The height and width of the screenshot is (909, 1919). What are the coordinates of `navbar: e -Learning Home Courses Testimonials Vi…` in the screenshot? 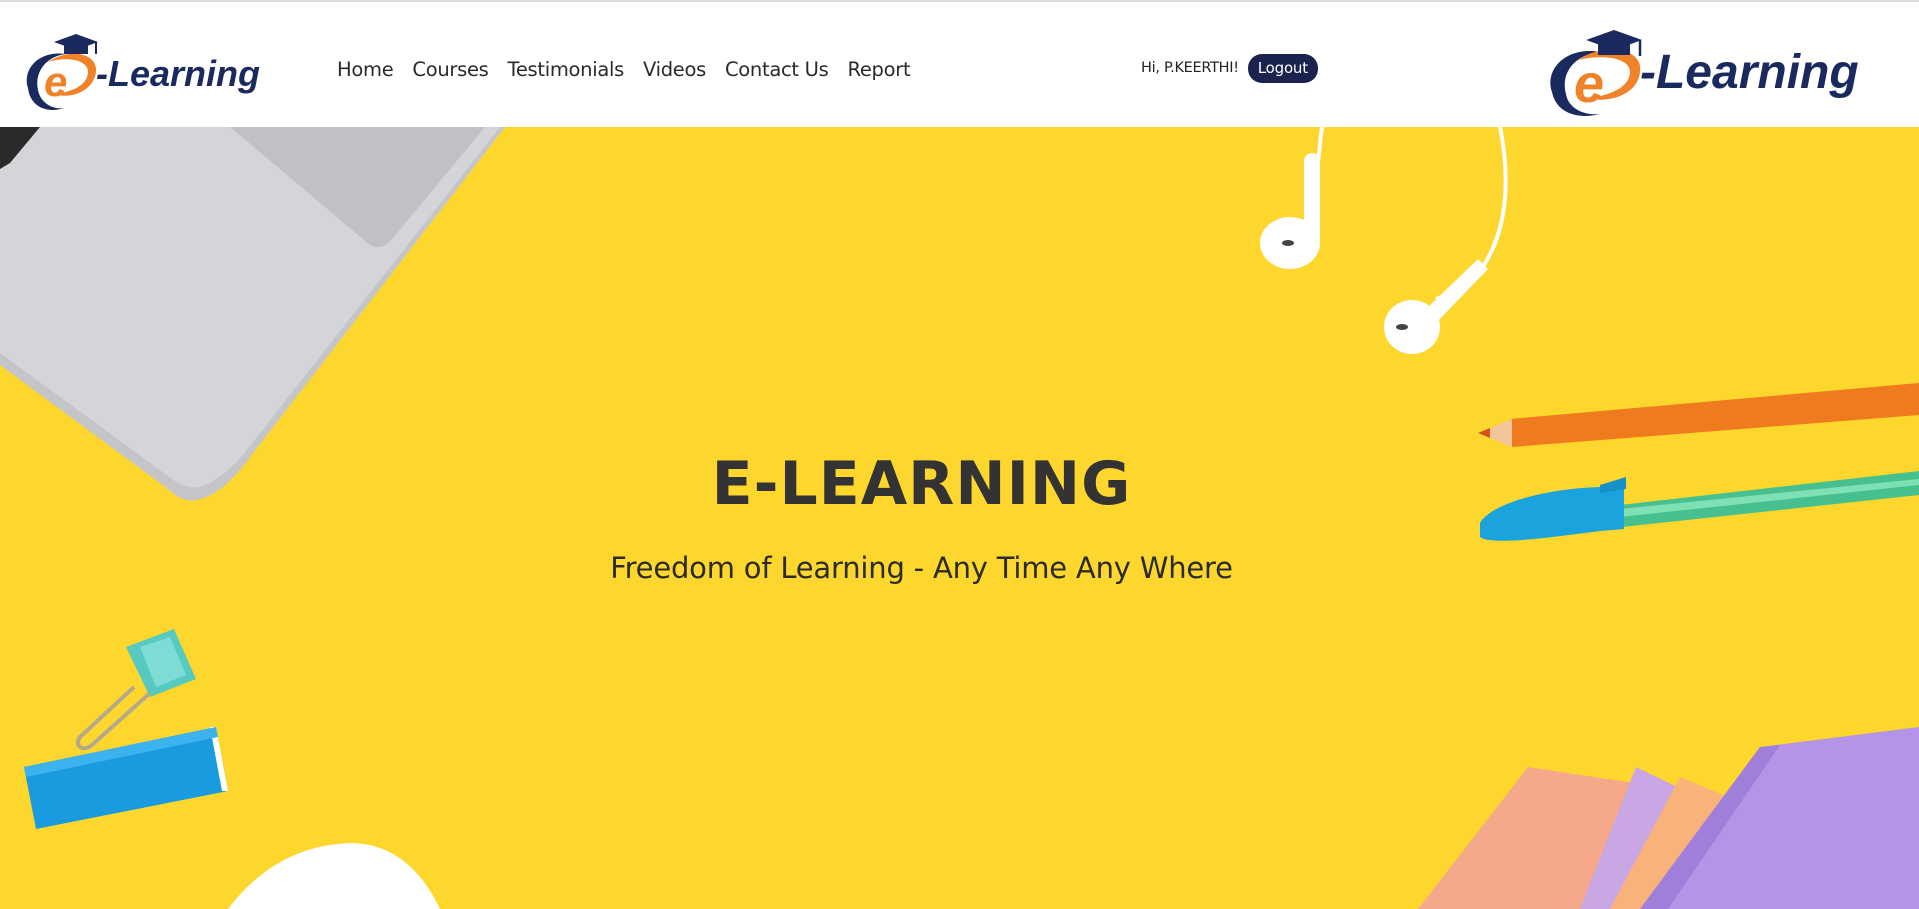 It's located at (959, 64).